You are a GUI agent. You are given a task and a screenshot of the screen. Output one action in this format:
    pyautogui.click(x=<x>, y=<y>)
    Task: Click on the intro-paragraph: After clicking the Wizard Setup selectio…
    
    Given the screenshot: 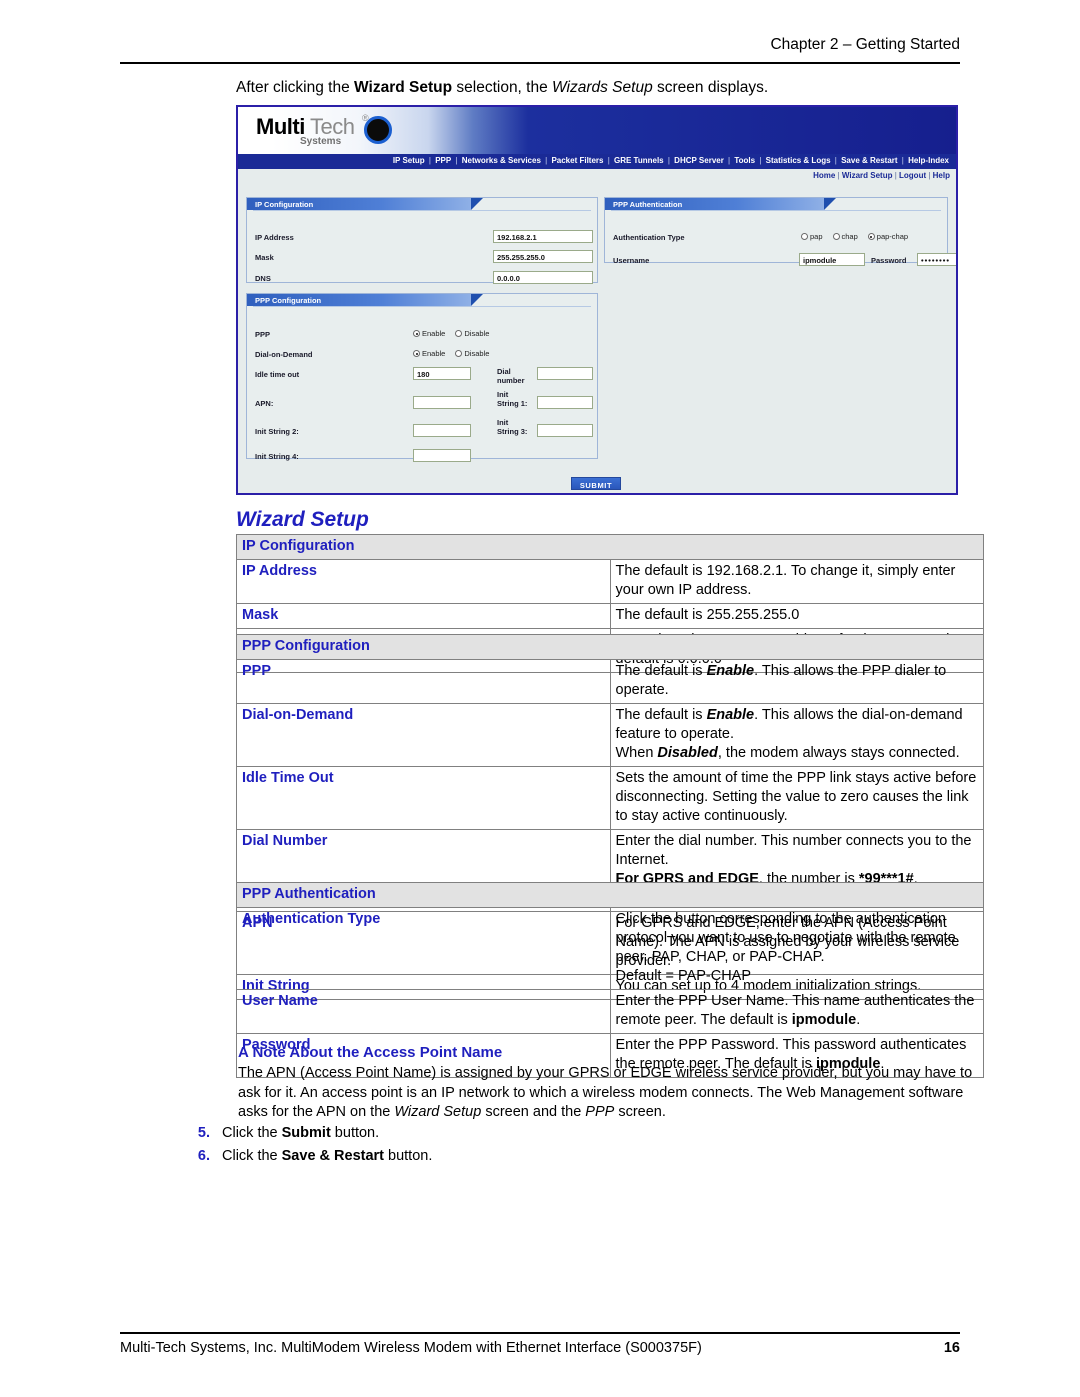 What is the action you would take?
    pyautogui.click(x=606, y=88)
    